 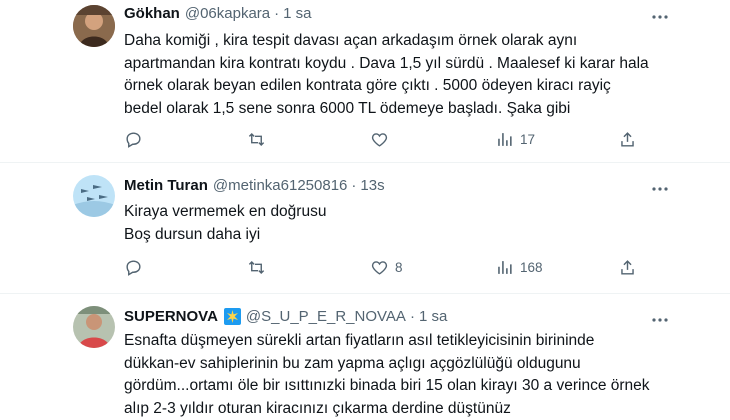 I want to click on author-handle: @metinka61250816, so click(x=280, y=185).